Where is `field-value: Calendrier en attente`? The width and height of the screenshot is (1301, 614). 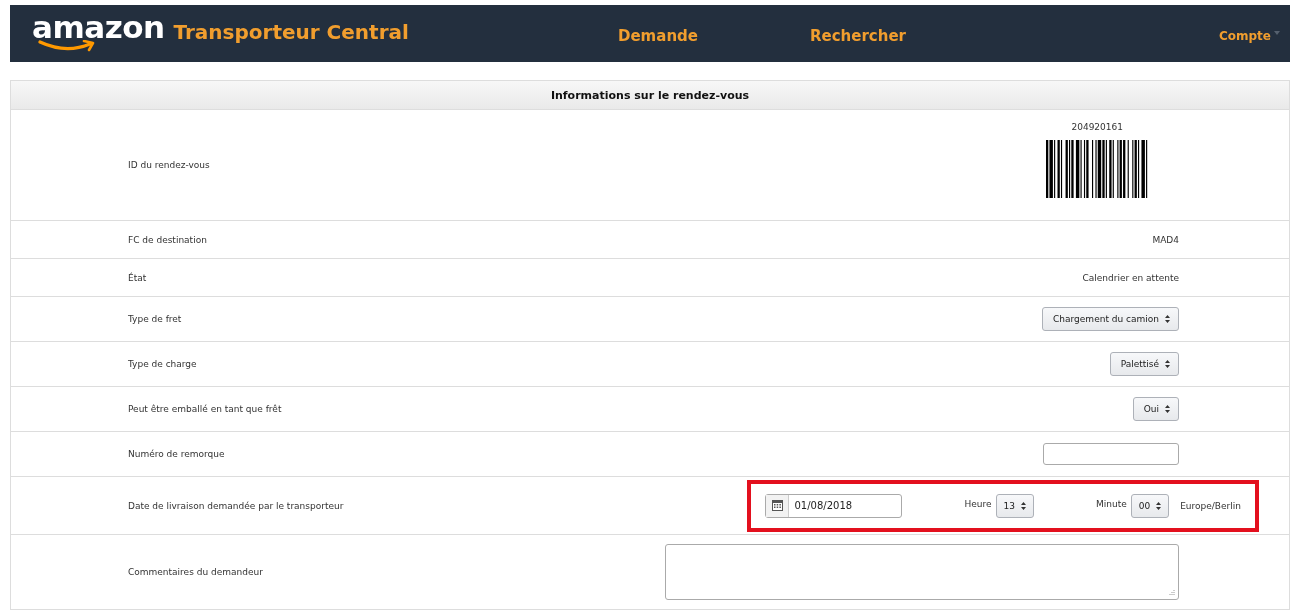 field-value: Calendrier en attente is located at coordinates (1130, 277).